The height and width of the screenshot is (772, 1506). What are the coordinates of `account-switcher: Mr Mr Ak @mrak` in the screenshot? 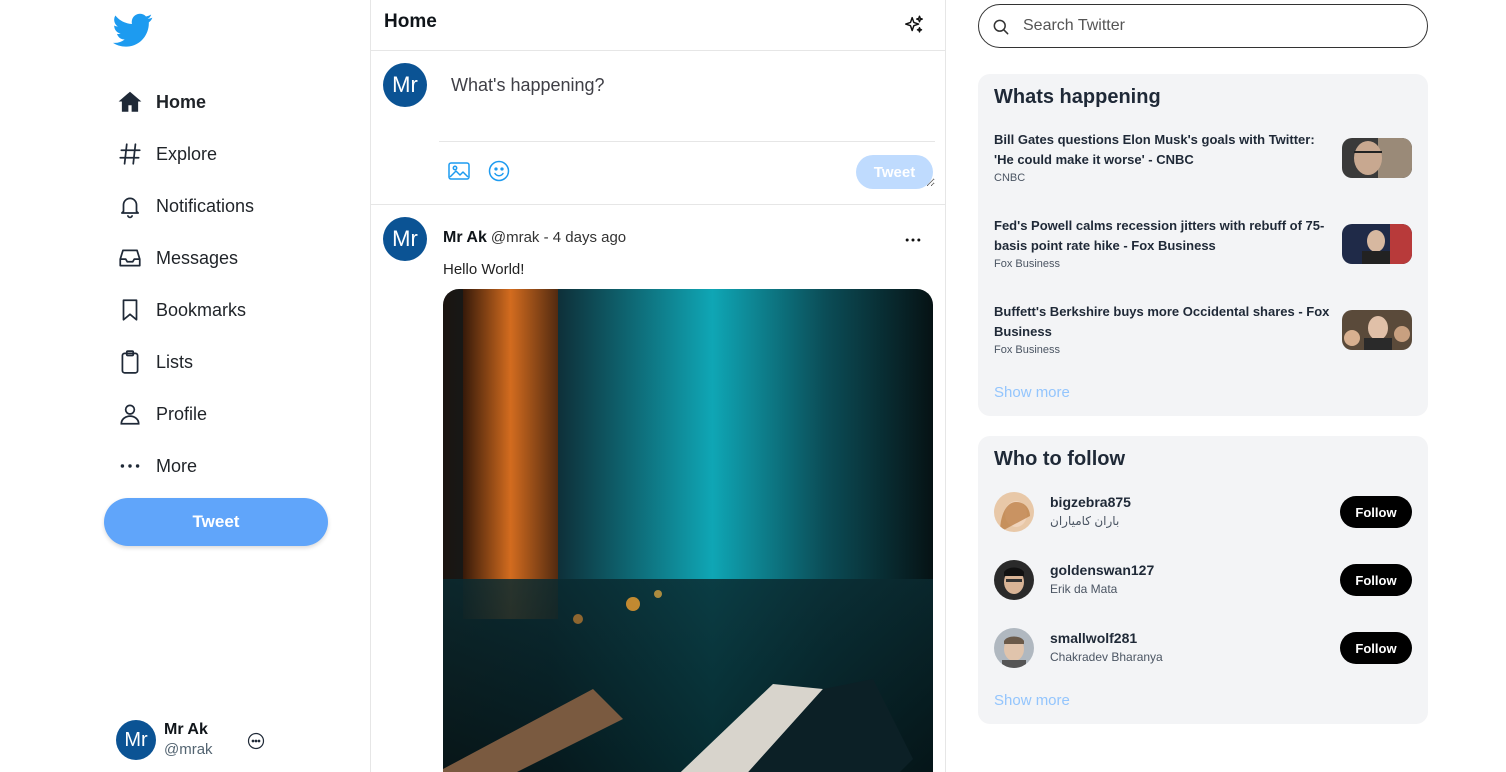 It's located at (164, 740).